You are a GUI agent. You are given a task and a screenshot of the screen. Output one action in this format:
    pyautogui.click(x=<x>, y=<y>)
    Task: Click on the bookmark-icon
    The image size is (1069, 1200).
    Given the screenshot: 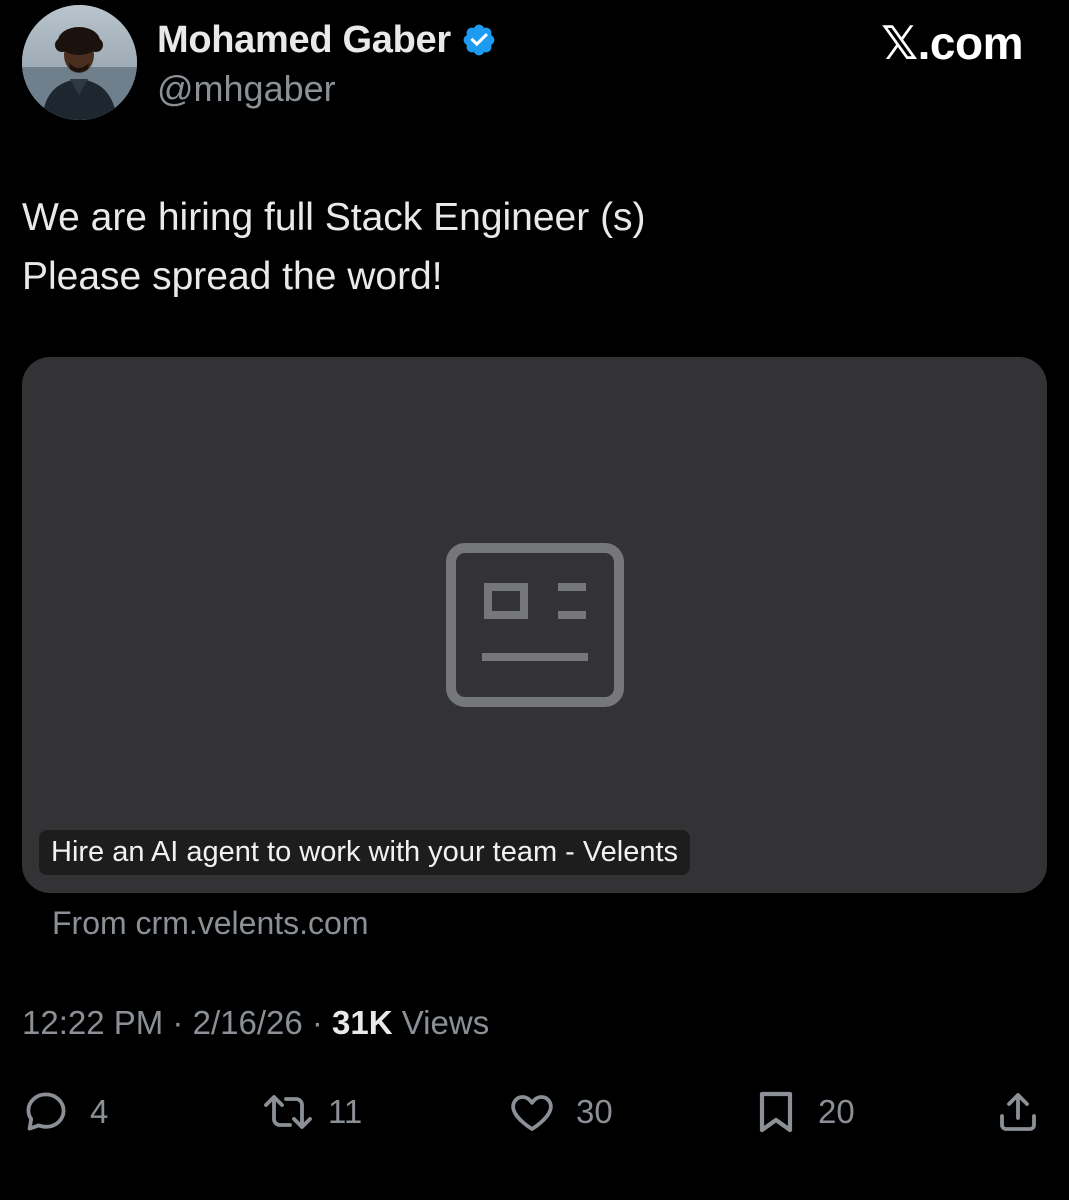 What is the action you would take?
    pyautogui.click(x=776, y=1112)
    